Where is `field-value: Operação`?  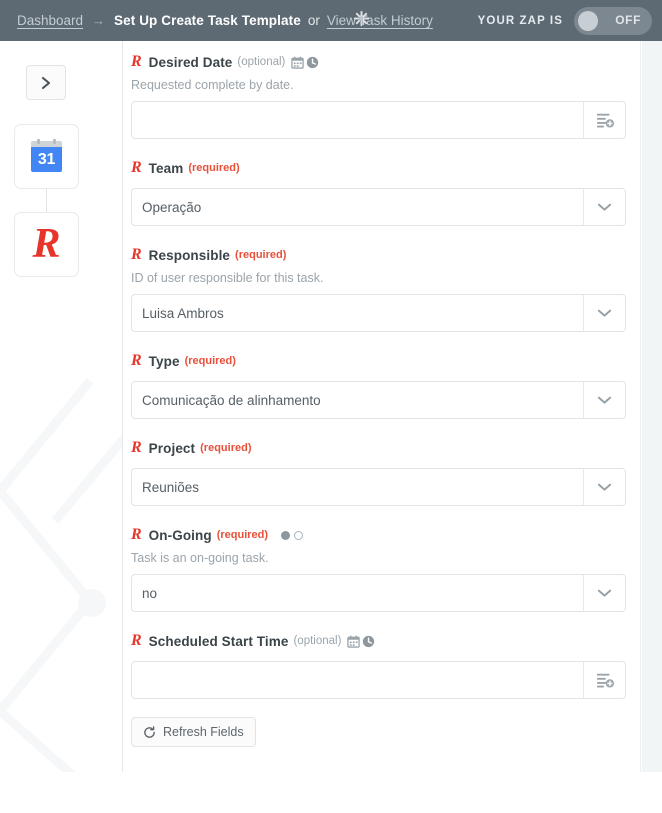 field-value: Operação is located at coordinates (357, 207).